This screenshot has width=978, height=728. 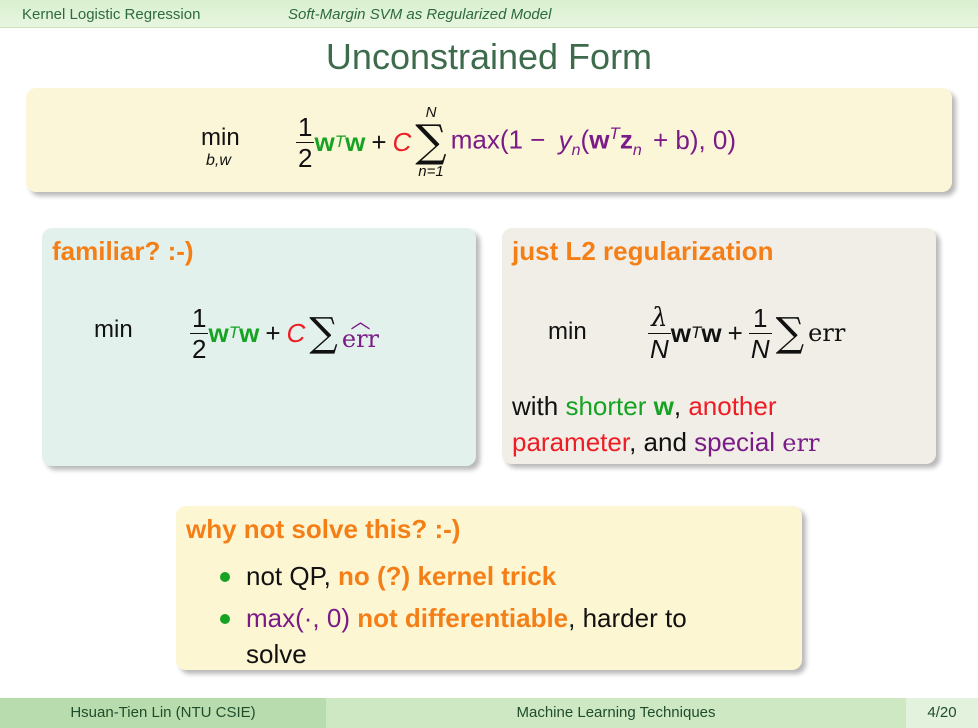 I want to click on l2-line-2: parameter, and special err, so click(x=665, y=442).